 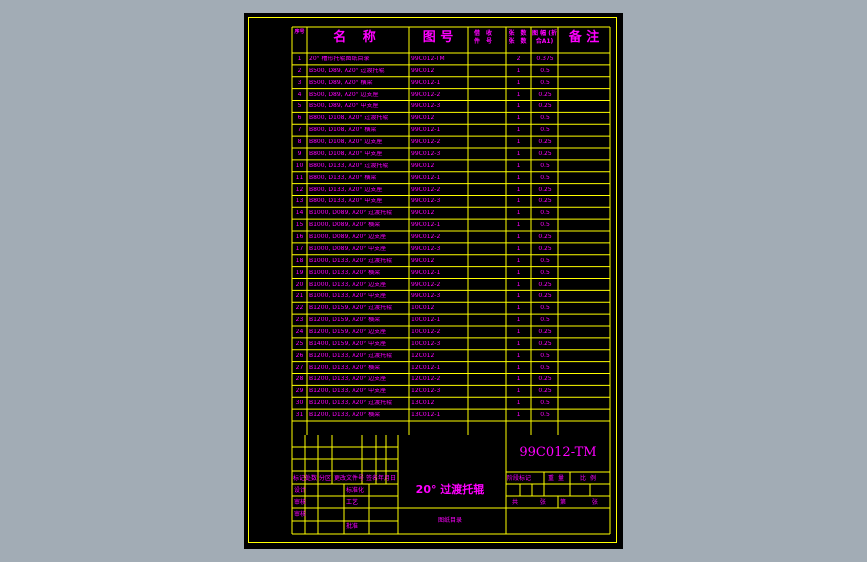 What do you see at coordinates (299, 308) in the screenshot?
I see `row-seq: 22` at bounding box center [299, 308].